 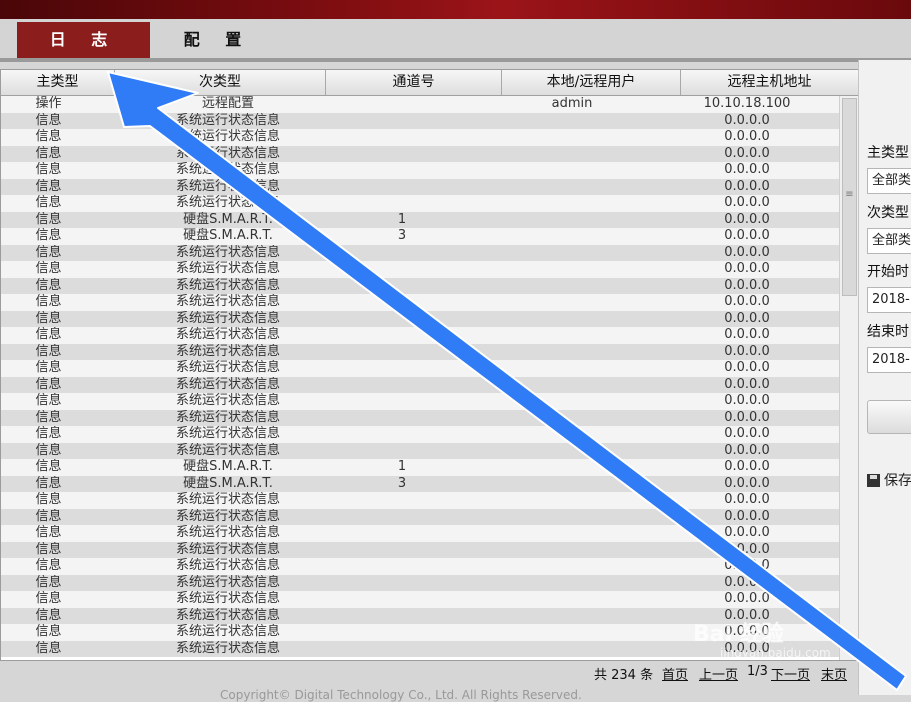 What do you see at coordinates (83, 40) in the screenshot?
I see `tab-log: 日 志` at bounding box center [83, 40].